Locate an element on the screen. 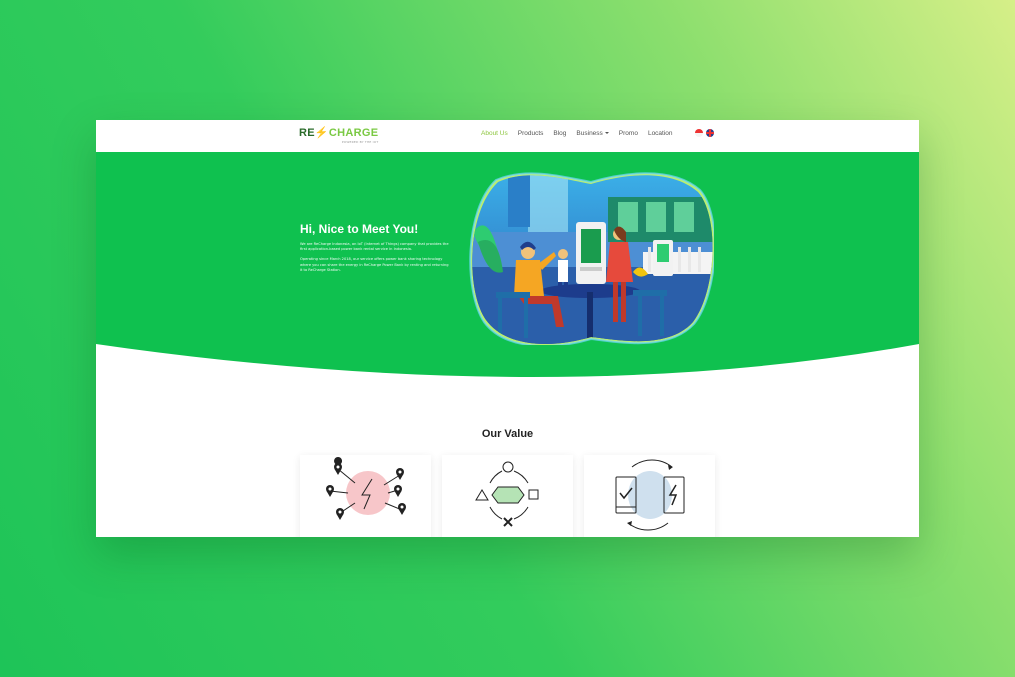  nav-promo: Promo is located at coordinates (628, 133).